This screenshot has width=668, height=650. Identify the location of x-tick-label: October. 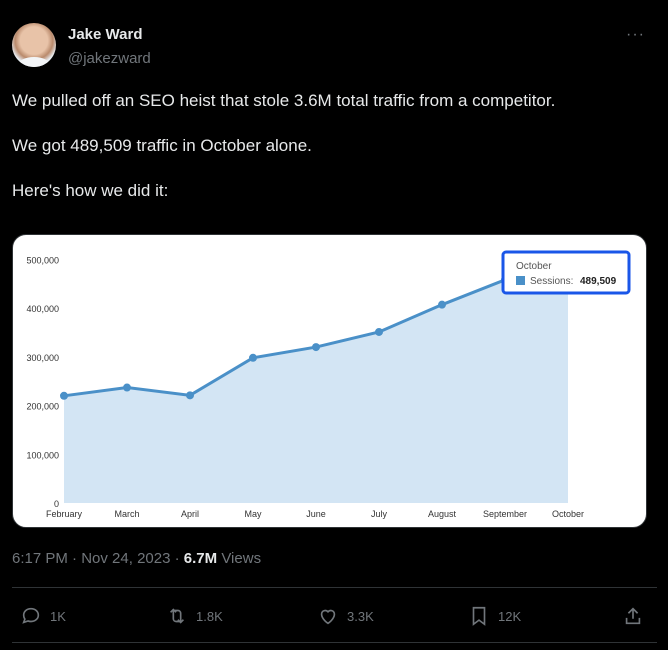
(568, 514).